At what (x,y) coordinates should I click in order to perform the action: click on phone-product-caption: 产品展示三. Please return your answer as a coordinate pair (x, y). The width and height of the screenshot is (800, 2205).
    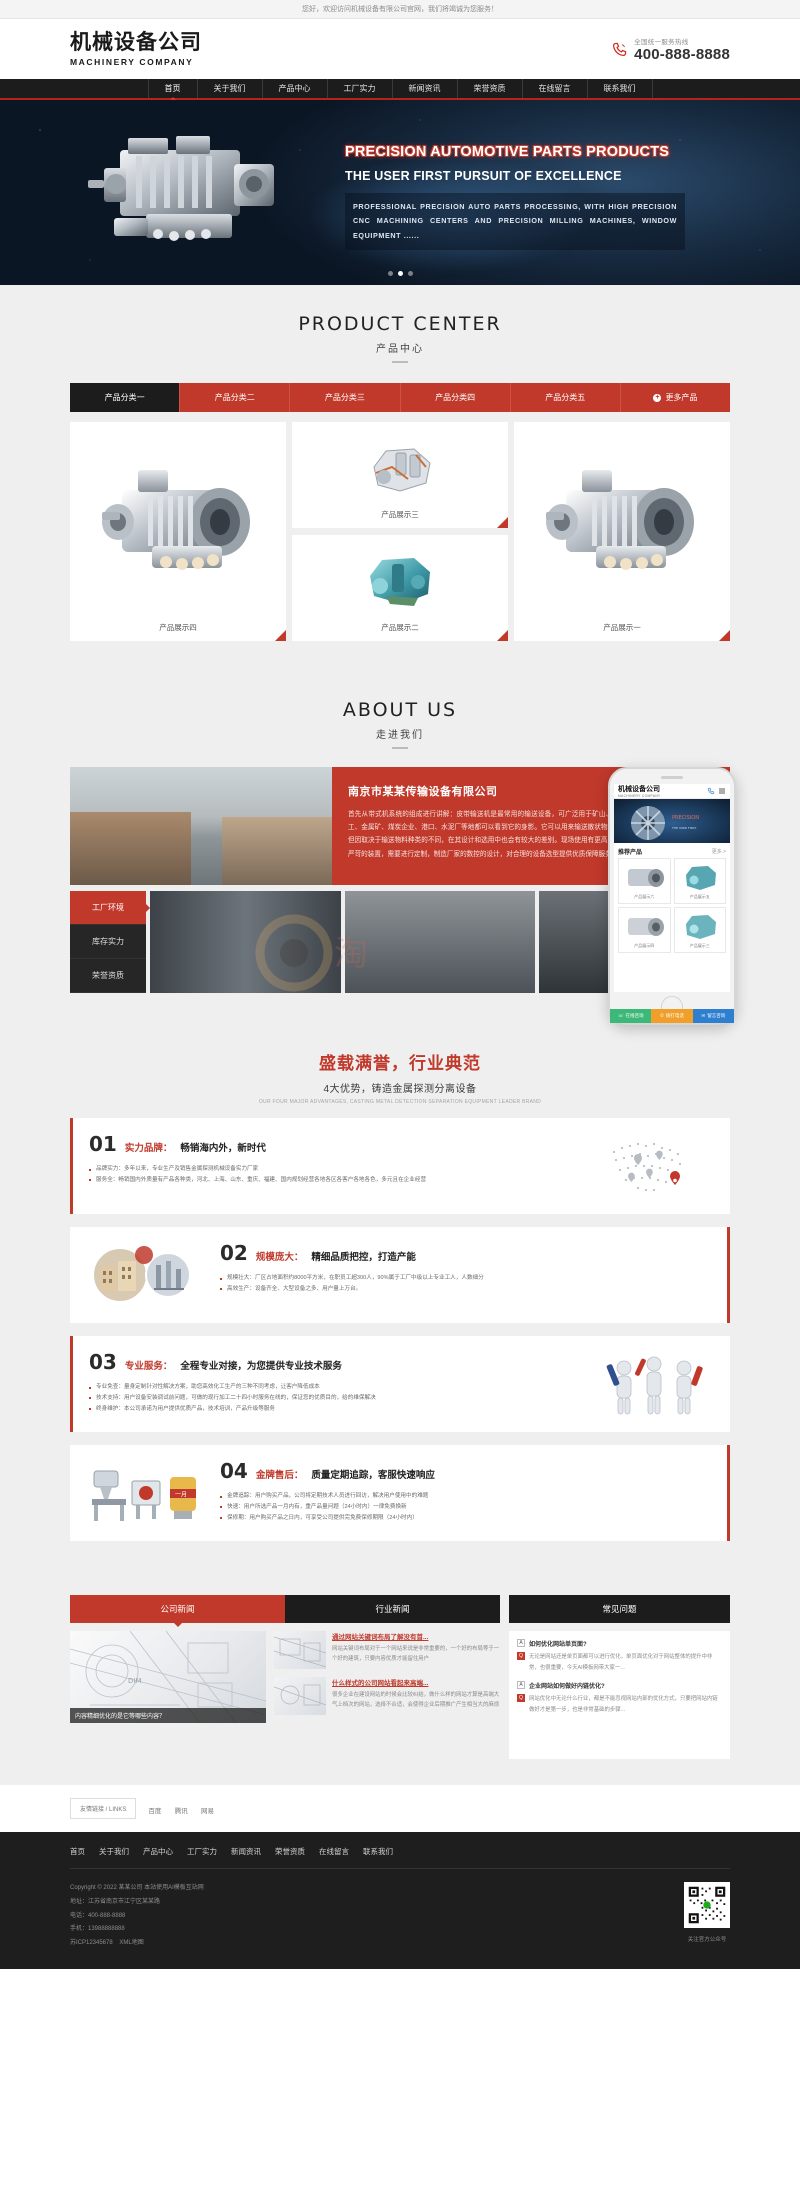
    Looking at the image, I should click on (699, 945).